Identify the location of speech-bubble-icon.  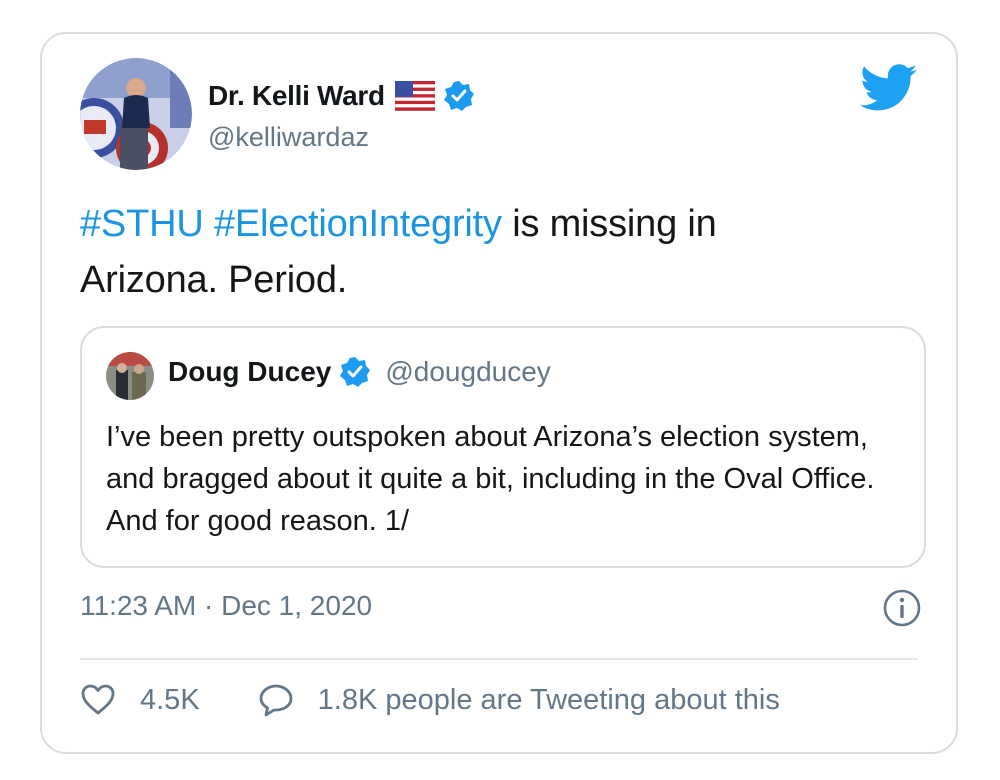
(276, 700).